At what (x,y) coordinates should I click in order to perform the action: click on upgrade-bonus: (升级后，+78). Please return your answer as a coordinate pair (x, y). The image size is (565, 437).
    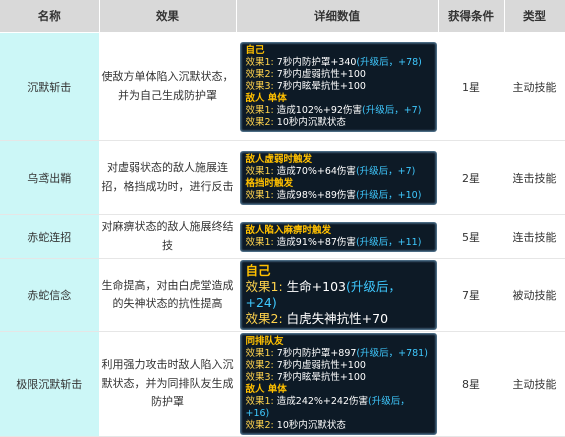
    Looking at the image, I should click on (389, 62).